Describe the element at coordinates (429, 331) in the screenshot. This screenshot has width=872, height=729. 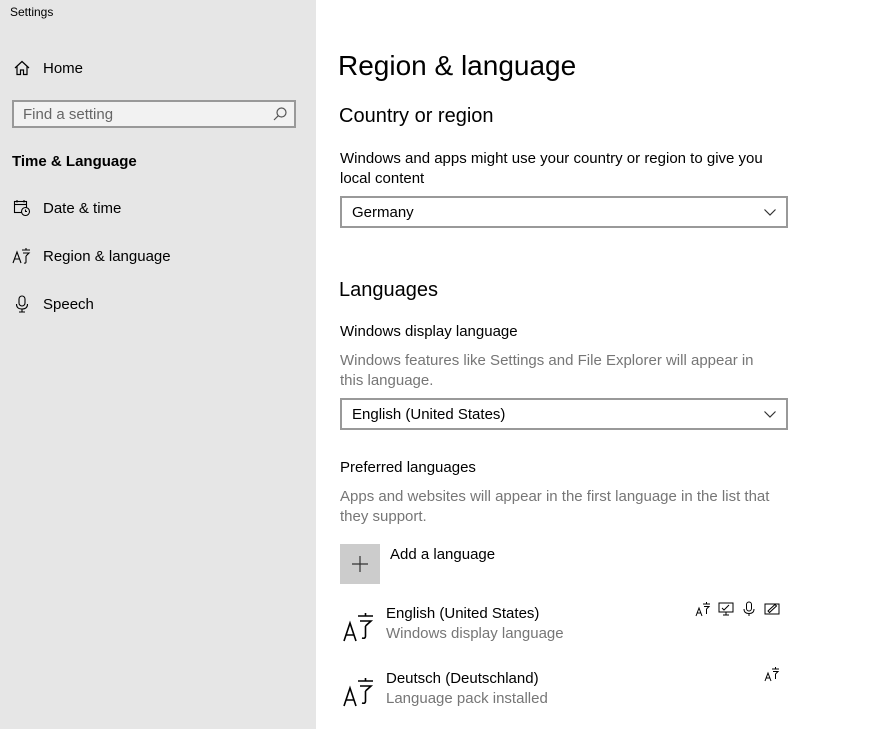
I see `display-language-label: Windows display language` at that location.